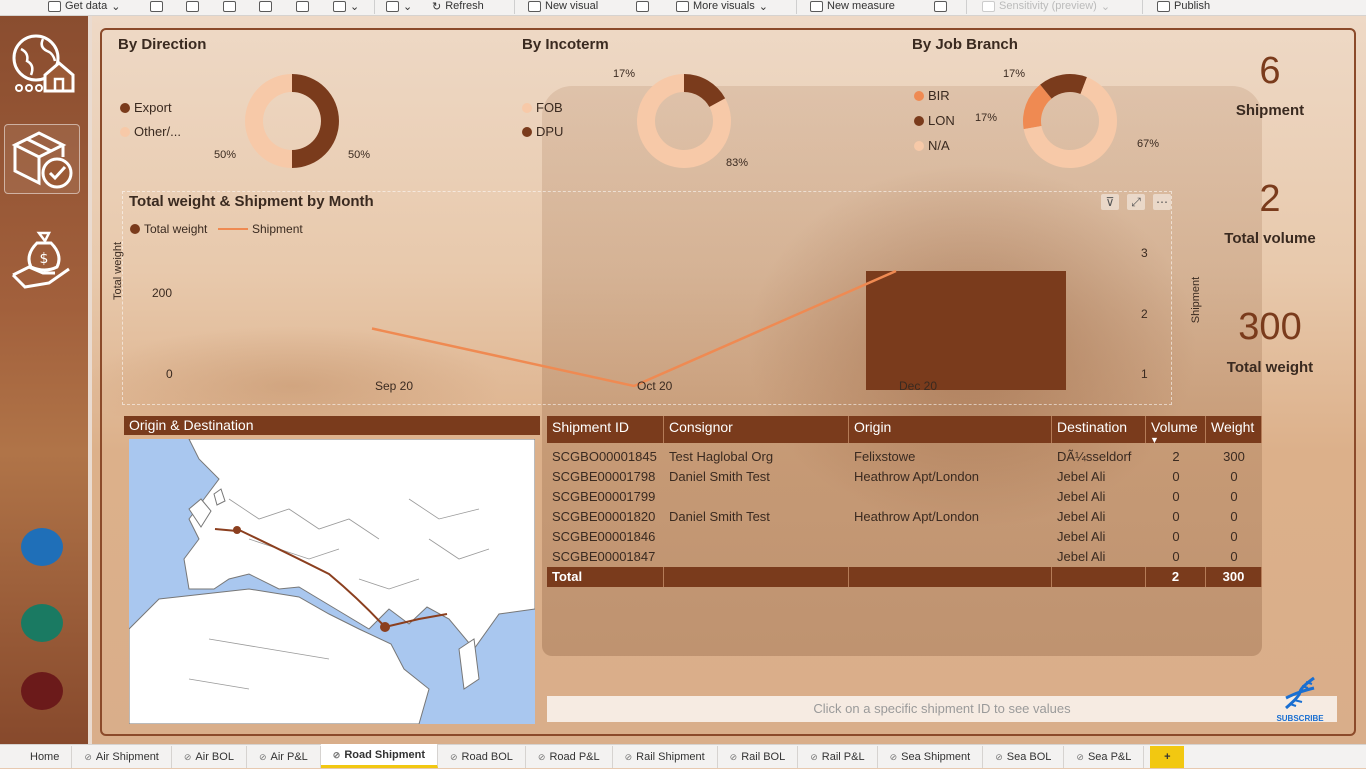 The height and width of the screenshot is (769, 1366). What do you see at coordinates (904, 557) in the screenshot?
I see `table-row: SCGBE00001847 Jebel Ali 0 0` at bounding box center [904, 557].